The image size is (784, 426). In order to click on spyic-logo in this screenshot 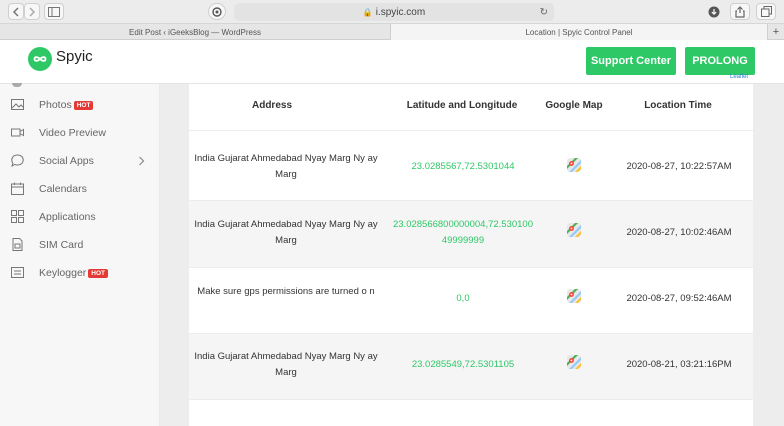, I will do `click(40, 59)`.